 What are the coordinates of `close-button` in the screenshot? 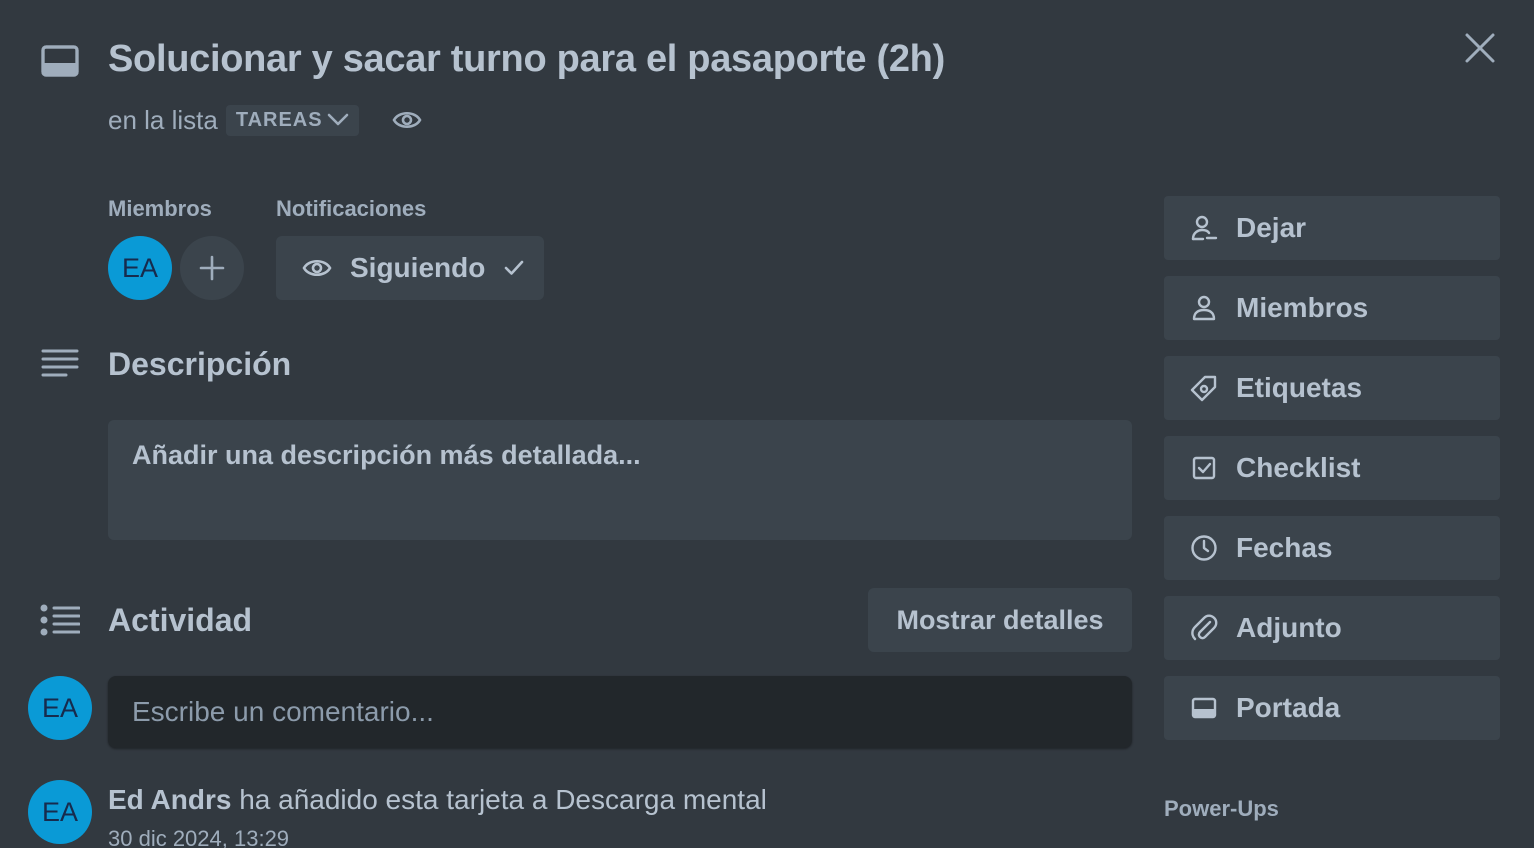 It's located at (1480, 48).